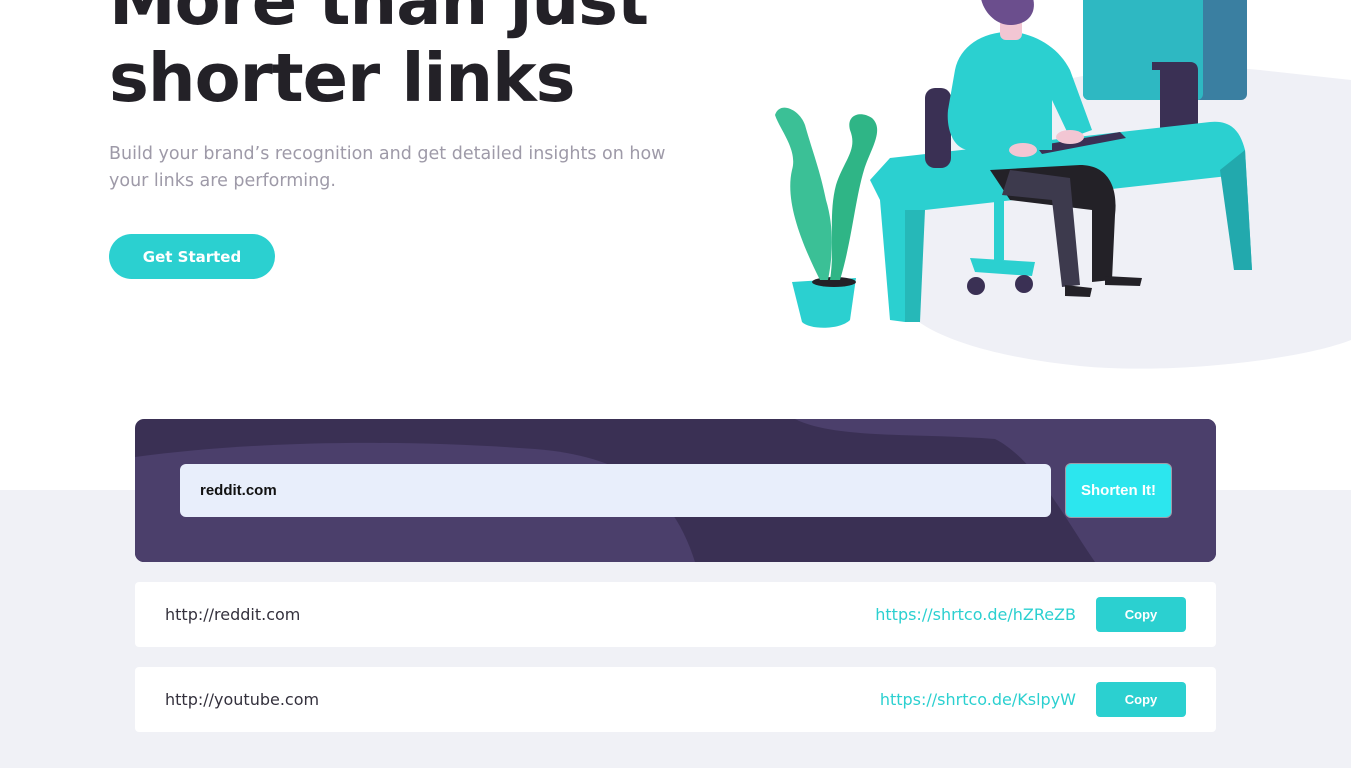 The height and width of the screenshot is (768, 1351). I want to click on shorten-form: Shorten It!, so click(675, 490).